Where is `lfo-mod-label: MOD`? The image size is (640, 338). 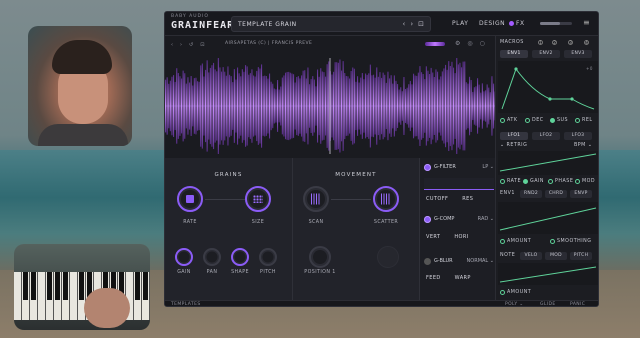
lfo-mod-label: MOD is located at coordinates (589, 181).